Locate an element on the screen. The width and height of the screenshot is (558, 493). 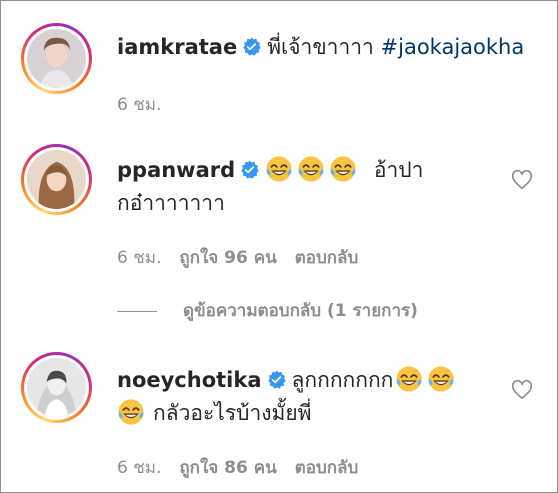
avatar-ppanward is located at coordinates (56, 179).